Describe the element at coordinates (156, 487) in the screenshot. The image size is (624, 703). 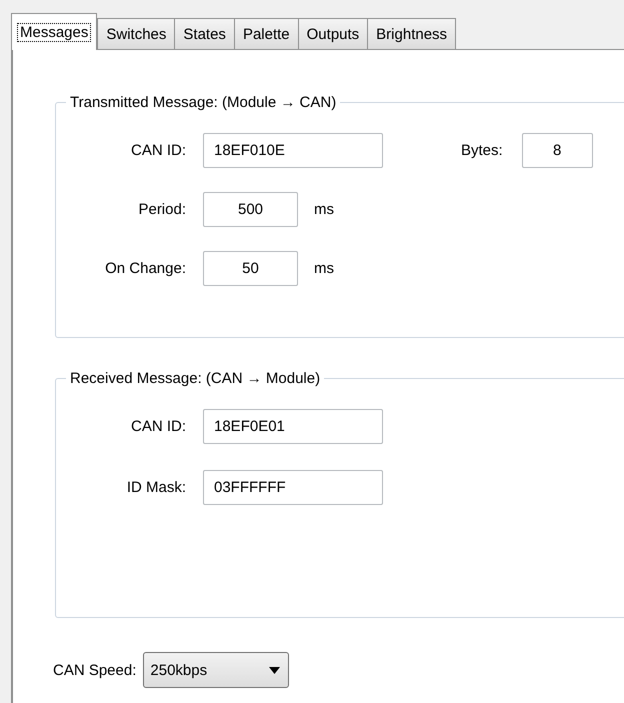
I see `field-label: ID Mask:` at that location.